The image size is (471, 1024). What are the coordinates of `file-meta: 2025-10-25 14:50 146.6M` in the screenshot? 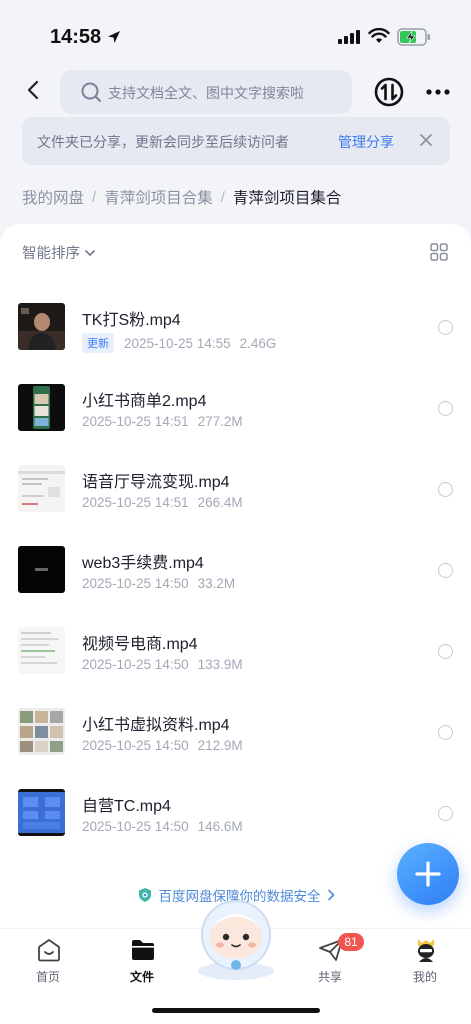 It's located at (162, 826).